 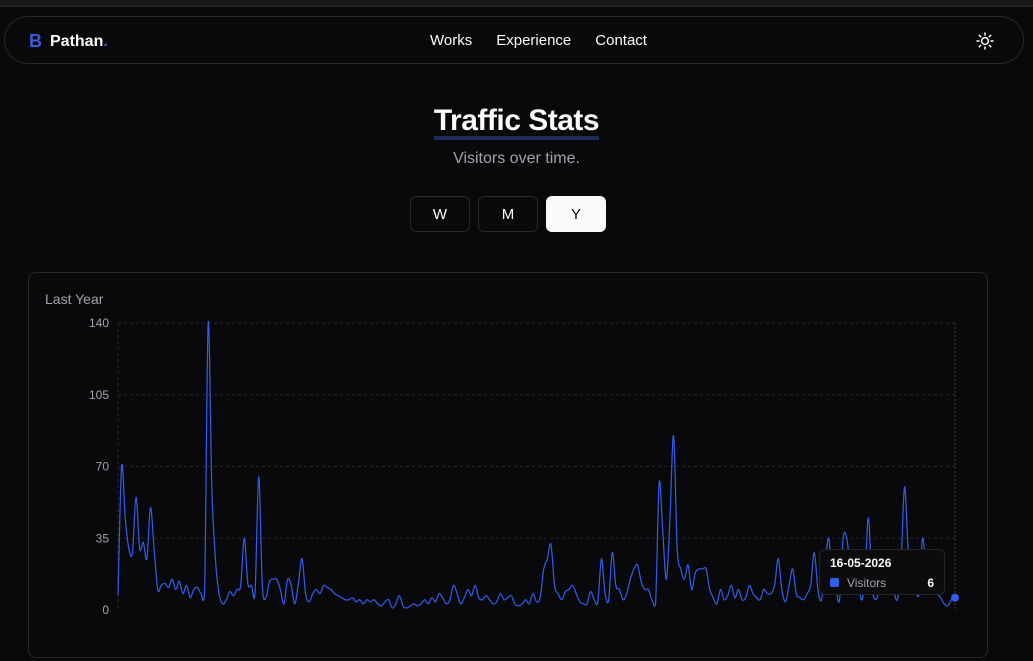 I want to click on brand-name: Pathan, so click(x=77, y=41).